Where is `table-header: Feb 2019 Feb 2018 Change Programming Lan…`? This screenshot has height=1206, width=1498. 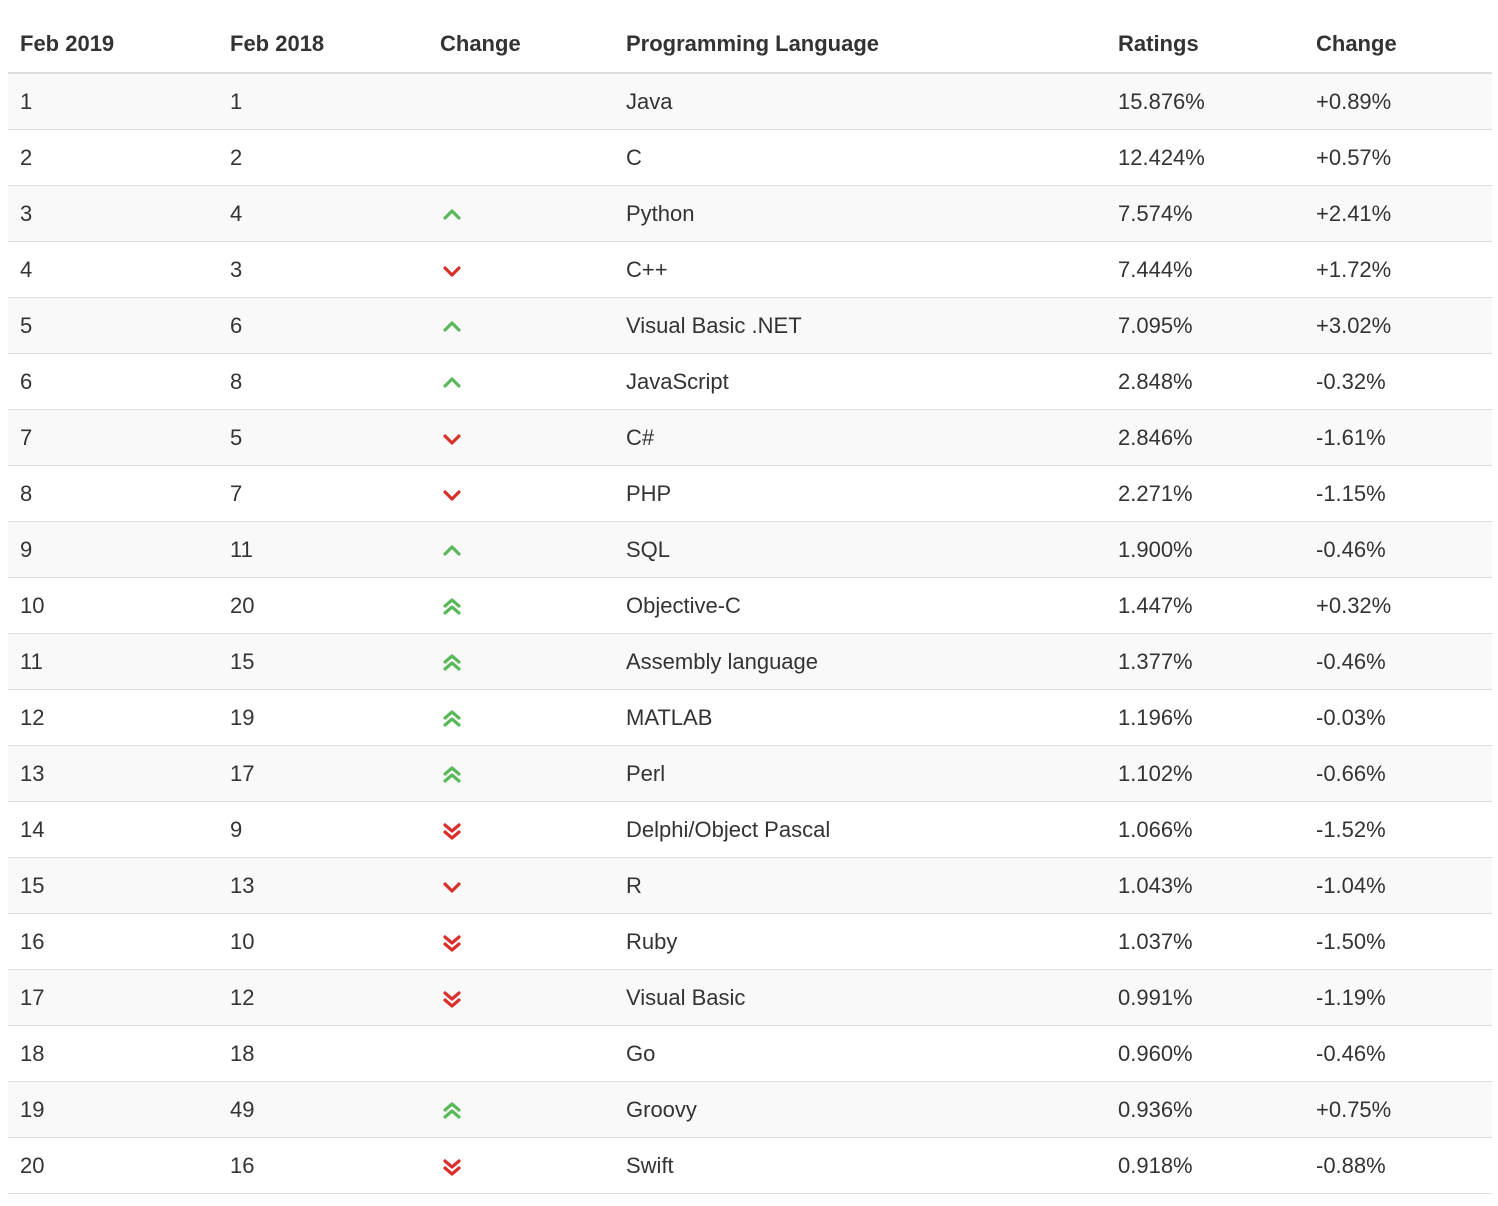
table-header: Feb 2019 Feb 2018 Change Programming Lan… is located at coordinates (750, 45).